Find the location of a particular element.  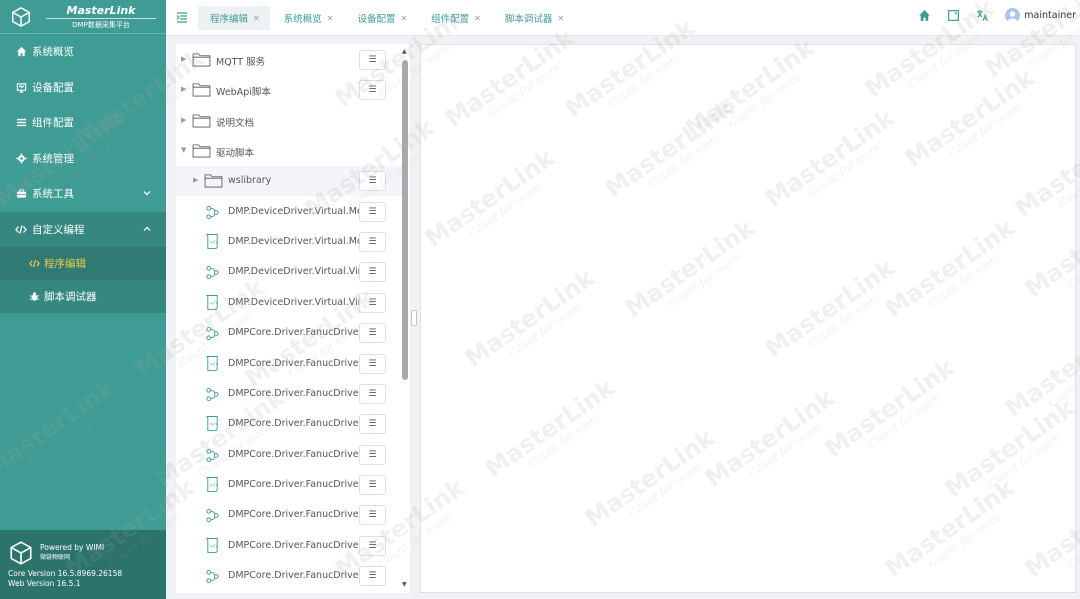

tree-folder-row: ▶ WebApi脚本 ☰ is located at coordinates (289, 90).